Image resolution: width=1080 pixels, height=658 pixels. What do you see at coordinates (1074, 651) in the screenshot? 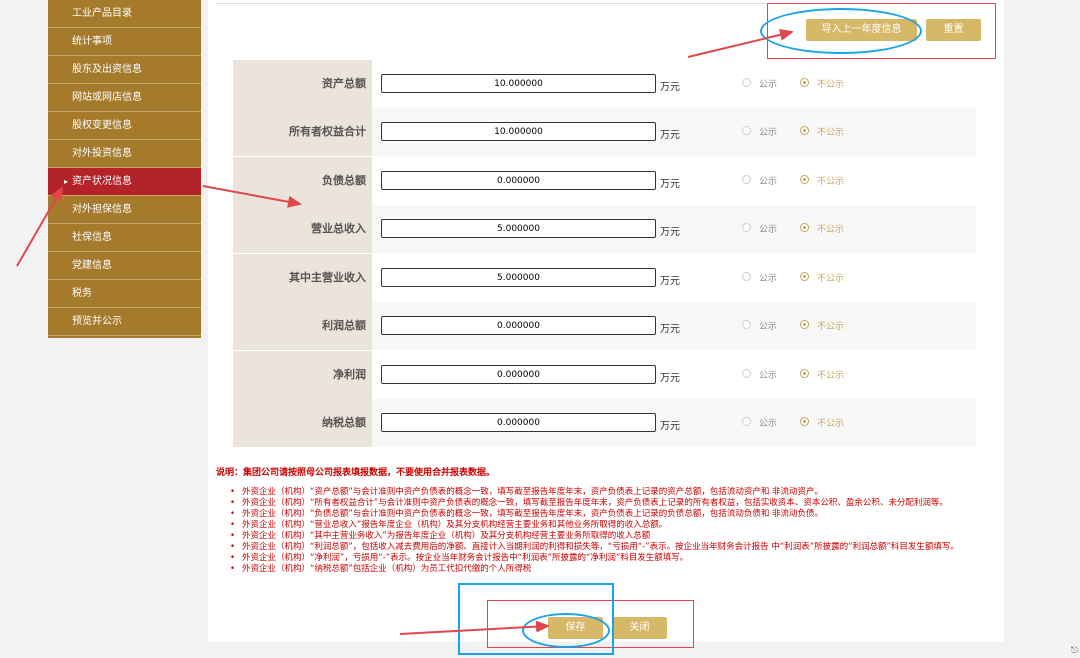
I see `corner-icon: ⎋` at bounding box center [1074, 651].